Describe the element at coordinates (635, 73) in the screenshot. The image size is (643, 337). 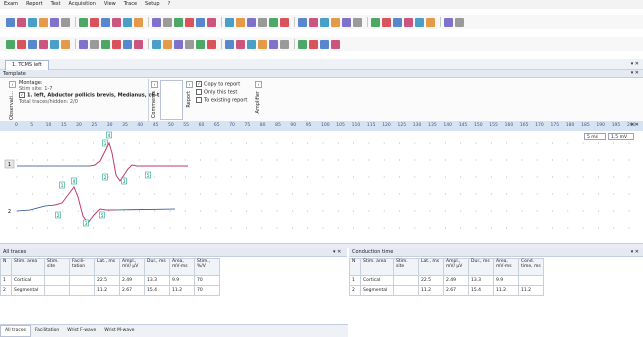
I see `panel-pin-icon: ▾ ✕` at that location.